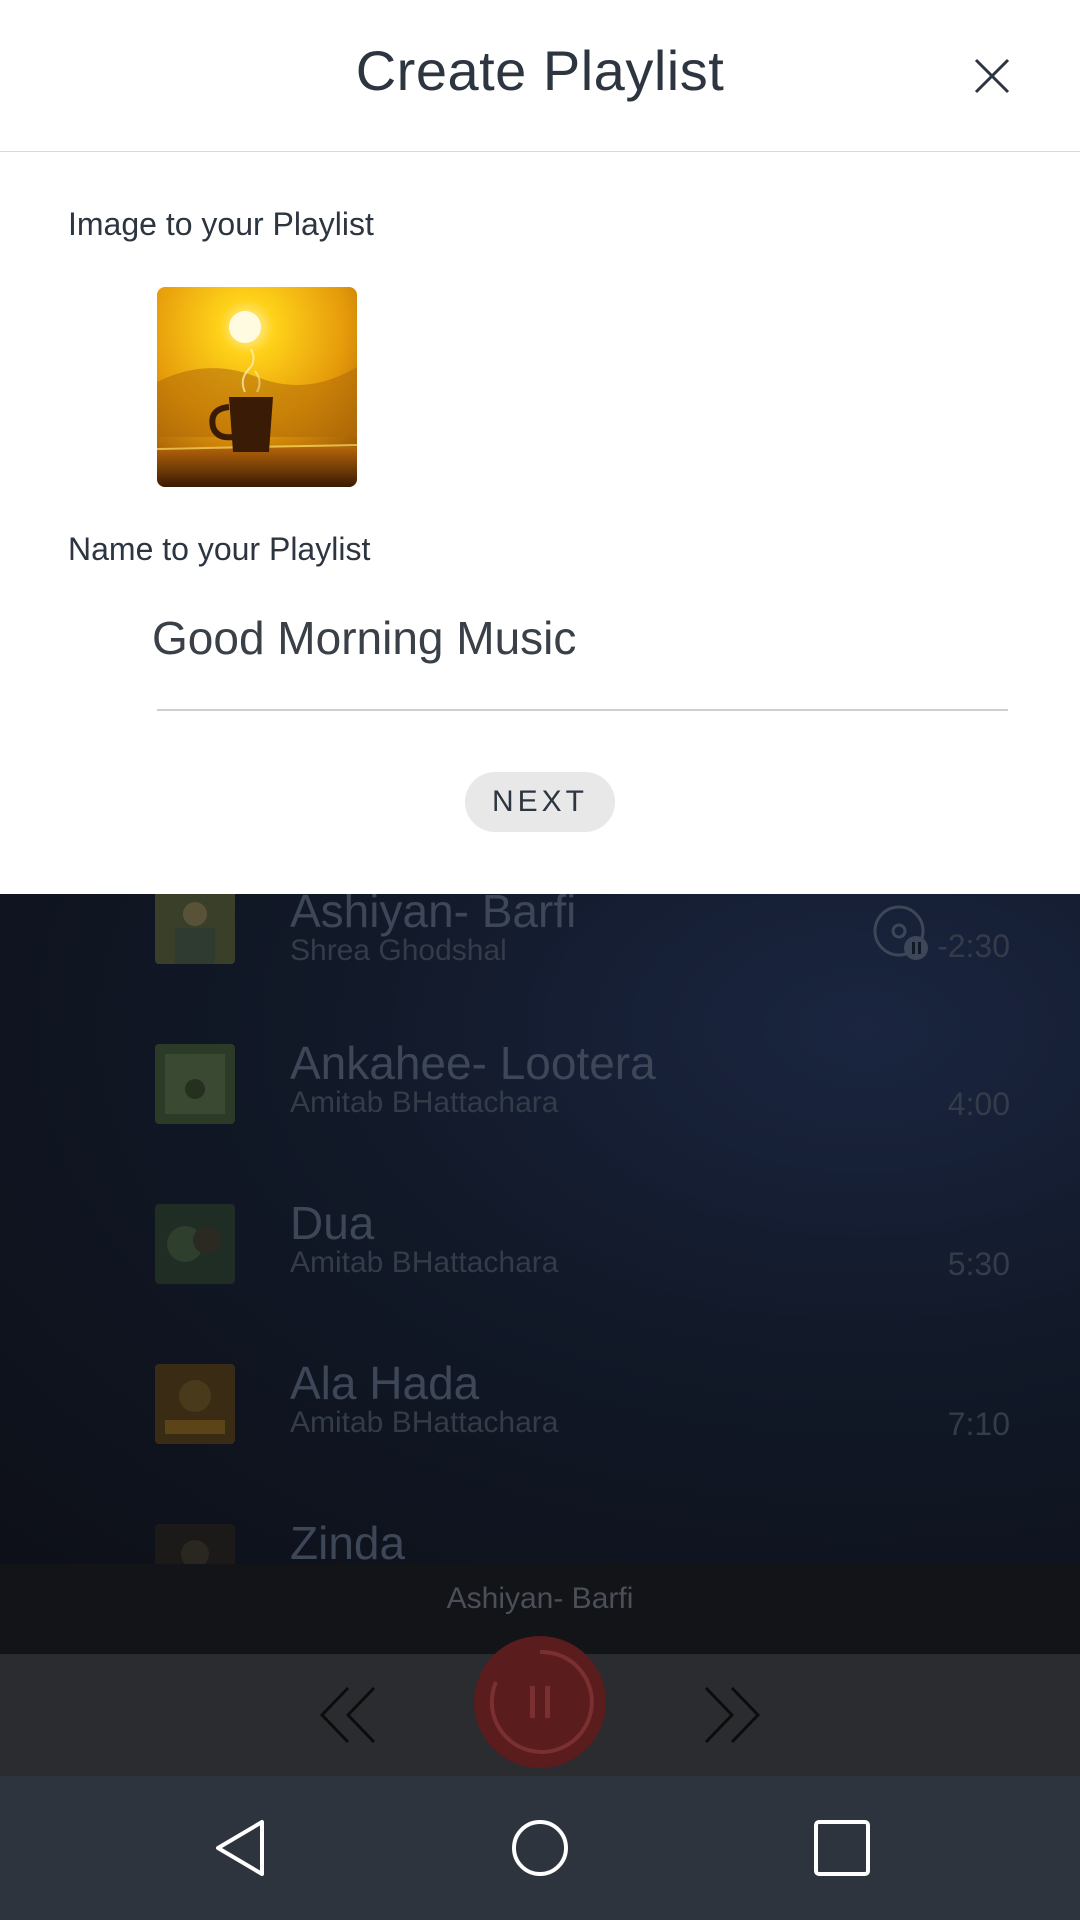  What do you see at coordinates (540, 70) in the screenshot?
I see `modal-title: Create Playlist` at bounding box center [540, 70].